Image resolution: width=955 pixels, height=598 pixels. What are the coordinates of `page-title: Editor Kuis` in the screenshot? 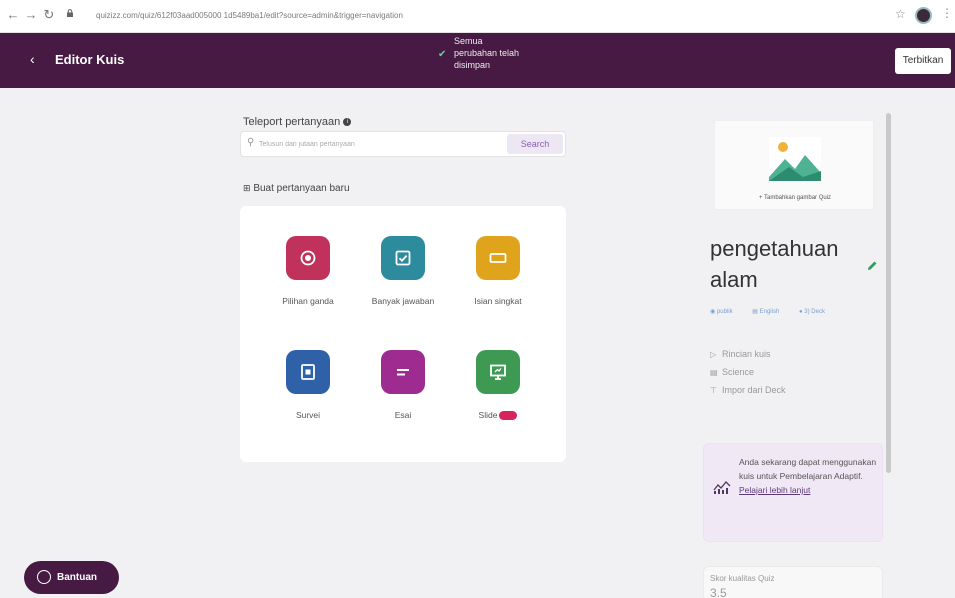 It's located at (90, 59).